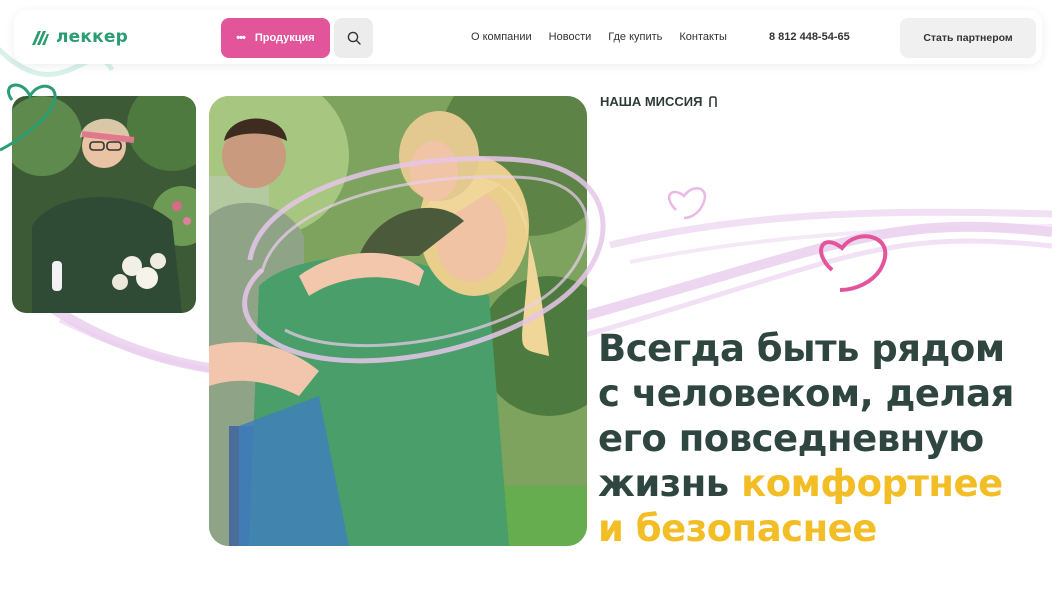  What do you see at coordinates (791, 438) in the screenshot?
I see `headline-line: его повседневную` at bounding box center [791, 438].